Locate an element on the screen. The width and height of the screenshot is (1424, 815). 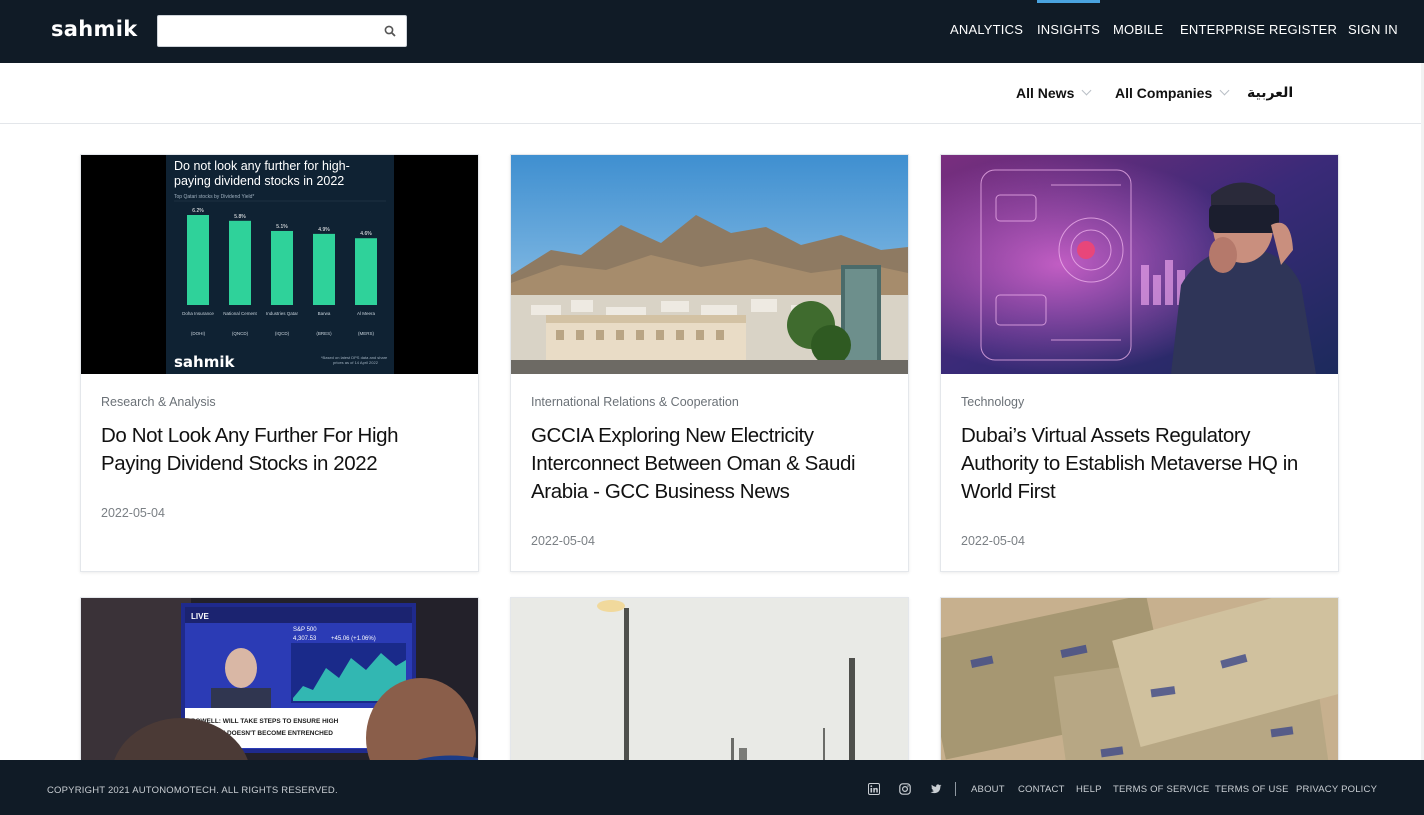
twitter-icon is located at coordinates (936, 789).